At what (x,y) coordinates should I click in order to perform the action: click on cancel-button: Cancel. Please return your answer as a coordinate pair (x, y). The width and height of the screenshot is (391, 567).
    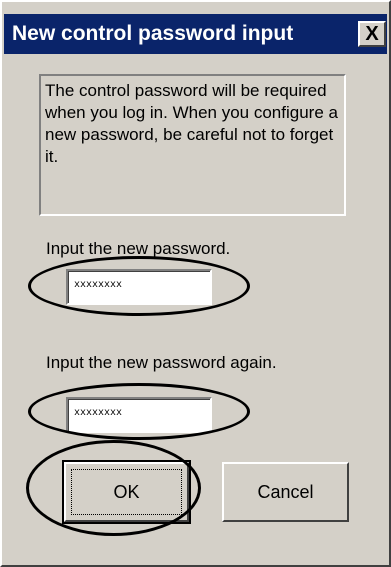
    Looking at the image, I should click on (285, 492).